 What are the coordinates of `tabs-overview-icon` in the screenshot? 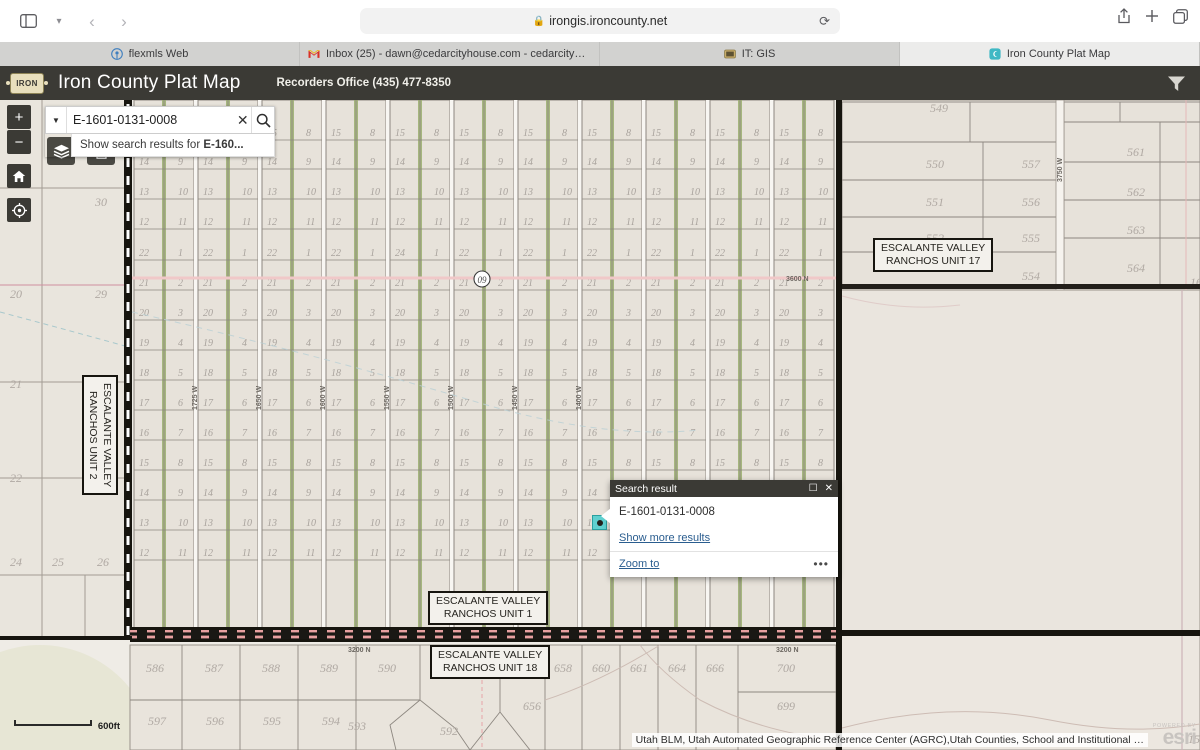 It's located at (1180, 18).